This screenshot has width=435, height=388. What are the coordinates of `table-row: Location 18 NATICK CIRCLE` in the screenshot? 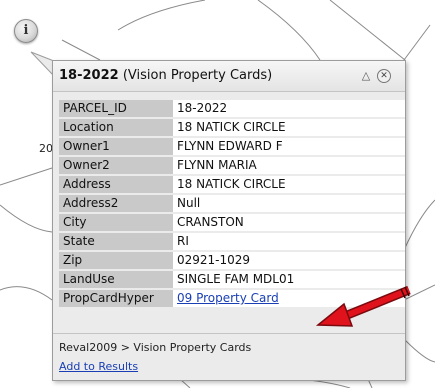 It's located at (232, 127).